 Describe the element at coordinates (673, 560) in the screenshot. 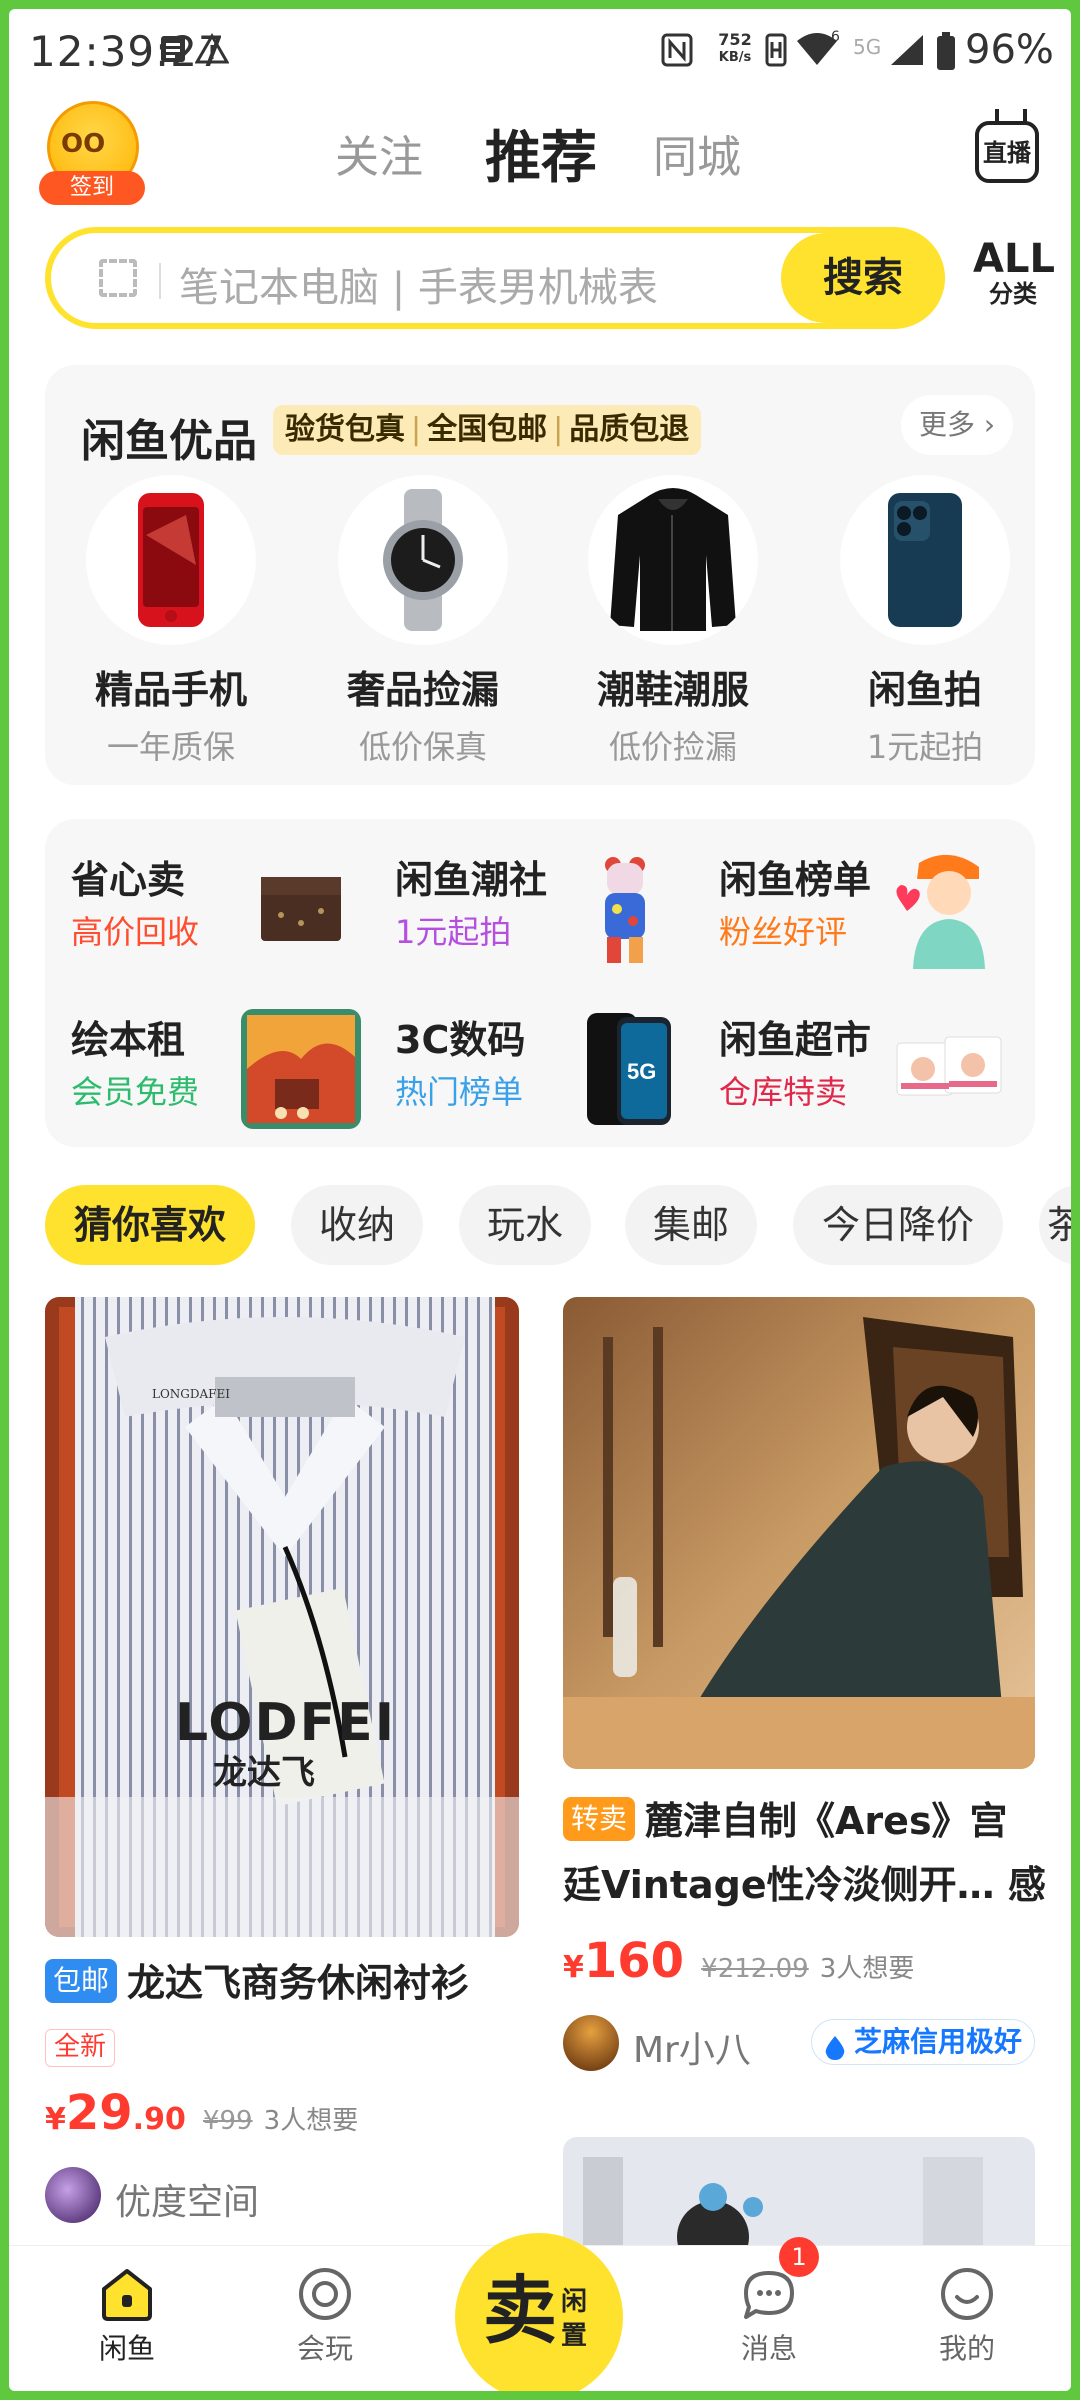

I see `hoodie-icon` at that location.